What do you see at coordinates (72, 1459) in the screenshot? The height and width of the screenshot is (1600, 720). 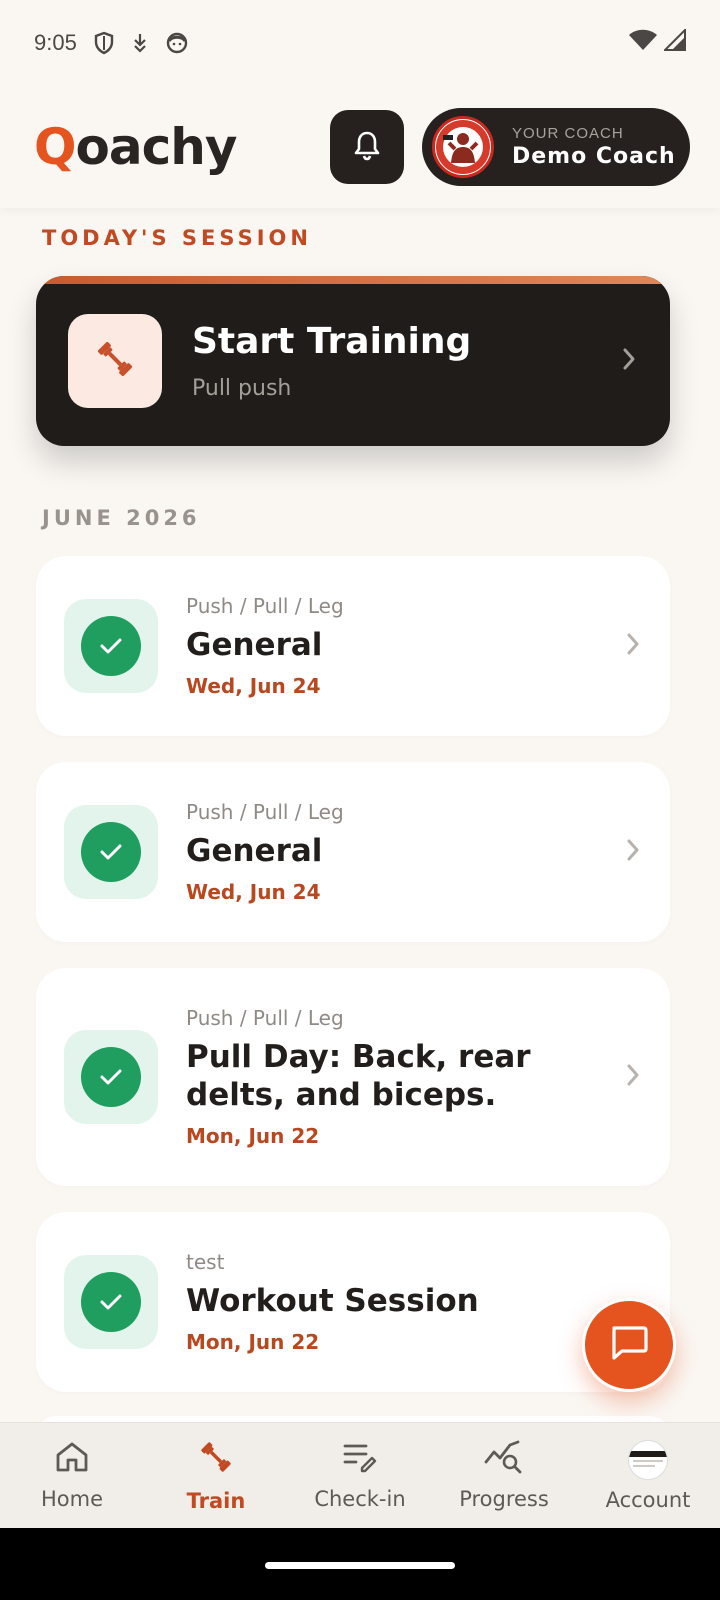 I see `home-icon` at bounding box center [72, 1459].